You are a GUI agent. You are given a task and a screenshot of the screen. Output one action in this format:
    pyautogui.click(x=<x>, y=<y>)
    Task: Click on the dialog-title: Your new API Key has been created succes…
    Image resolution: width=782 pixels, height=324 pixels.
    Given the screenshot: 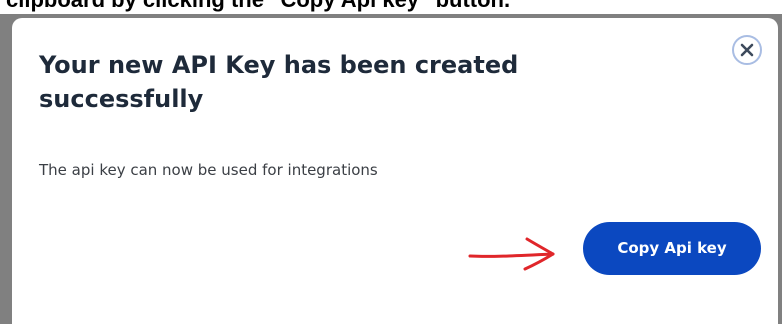 What is the action you would take?
    pyautogui.click(x=279, y=82)
    